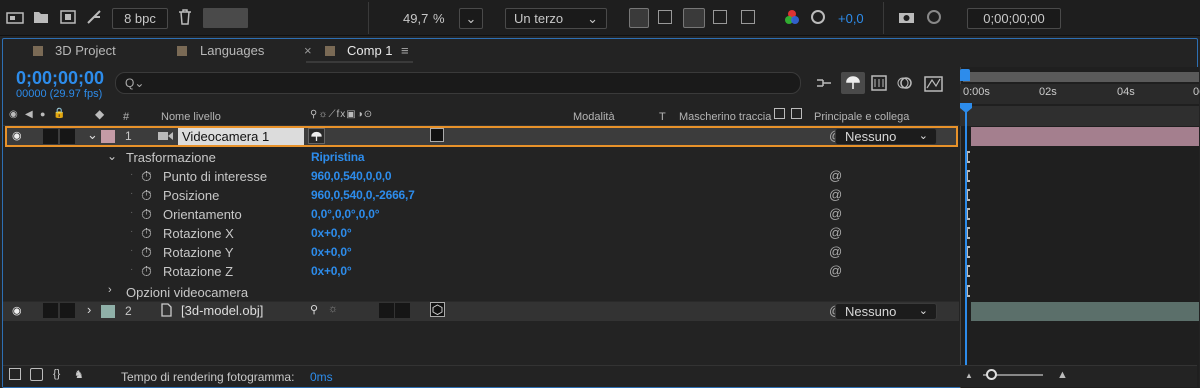 The width and height of the screenshot is (1200, 388). I want to click on layer-1-duration-bar, so click(1085, 136).